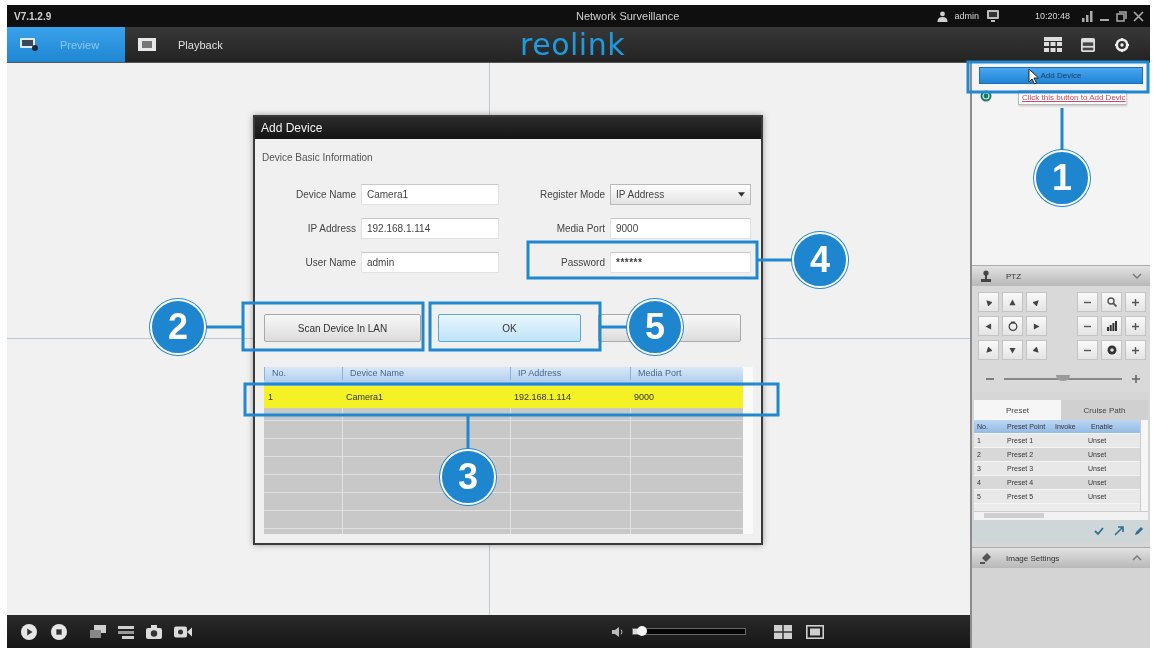 The height and width of the screenshot is (650, 1156). What do you see at coordinates (582, 262) in the screenshot?
I see `field-label: Password` at bounding box center [582, 262].